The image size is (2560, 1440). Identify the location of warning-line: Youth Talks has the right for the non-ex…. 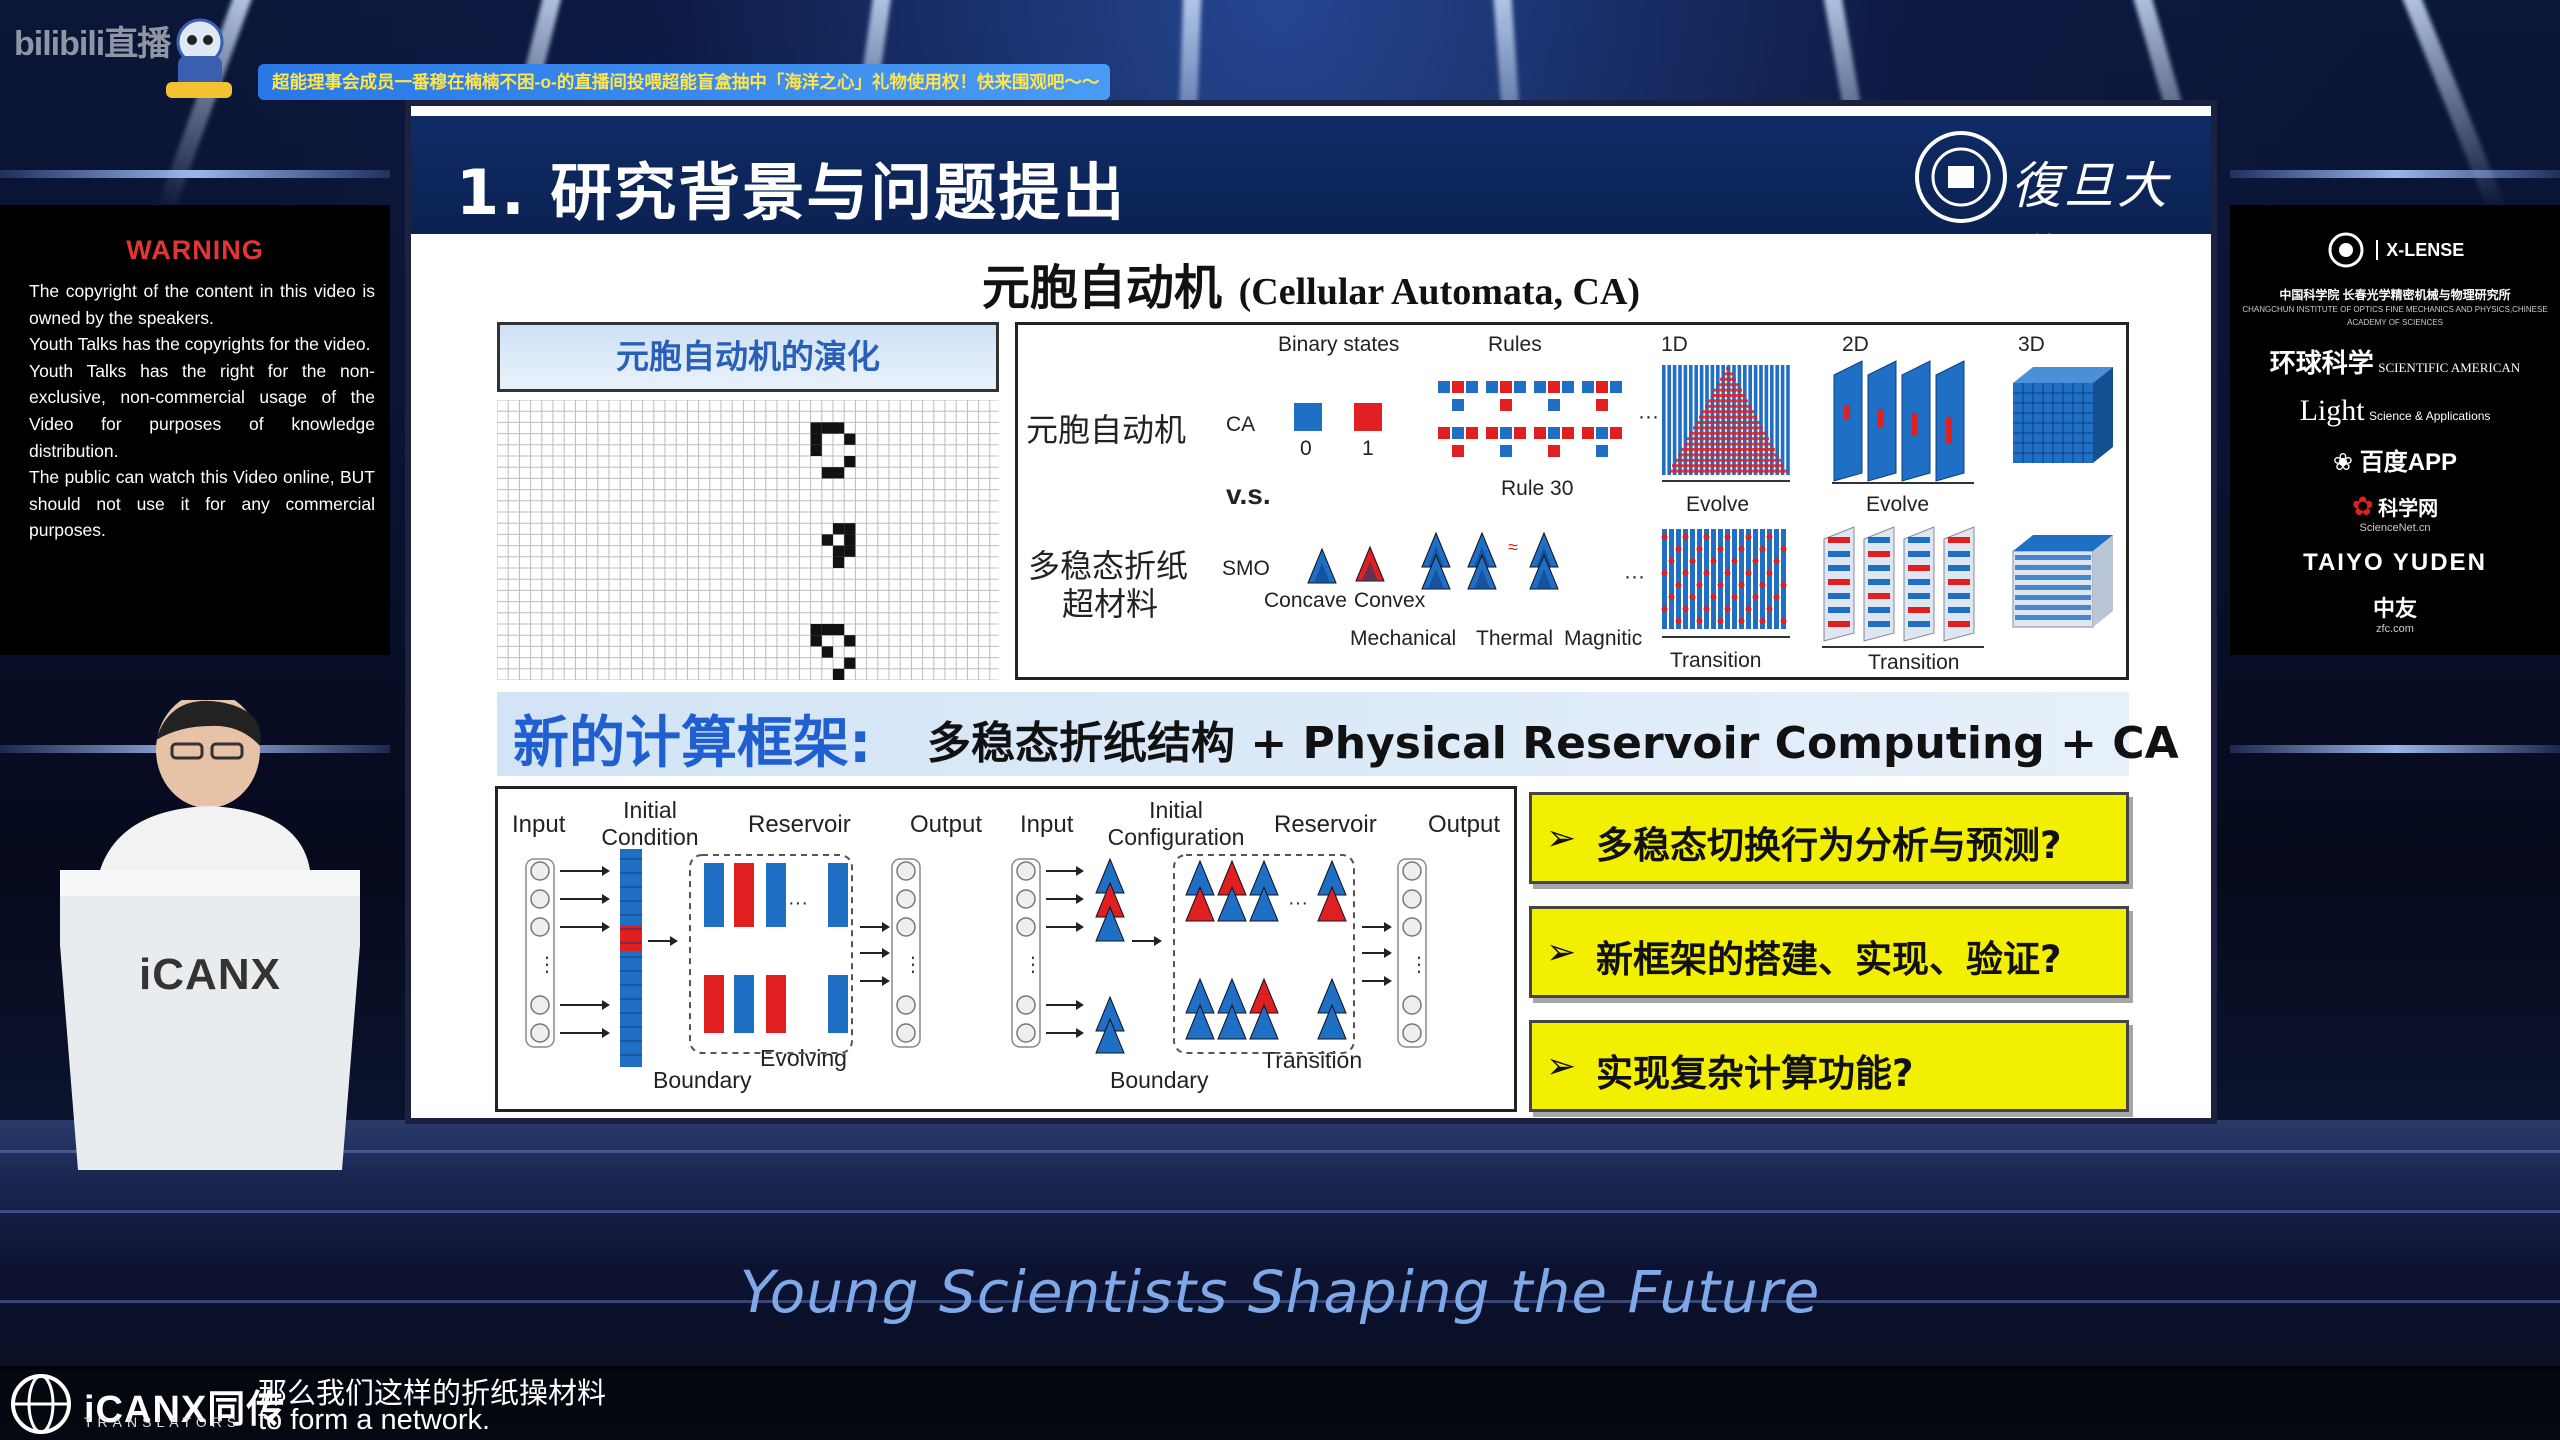
(202, 410).